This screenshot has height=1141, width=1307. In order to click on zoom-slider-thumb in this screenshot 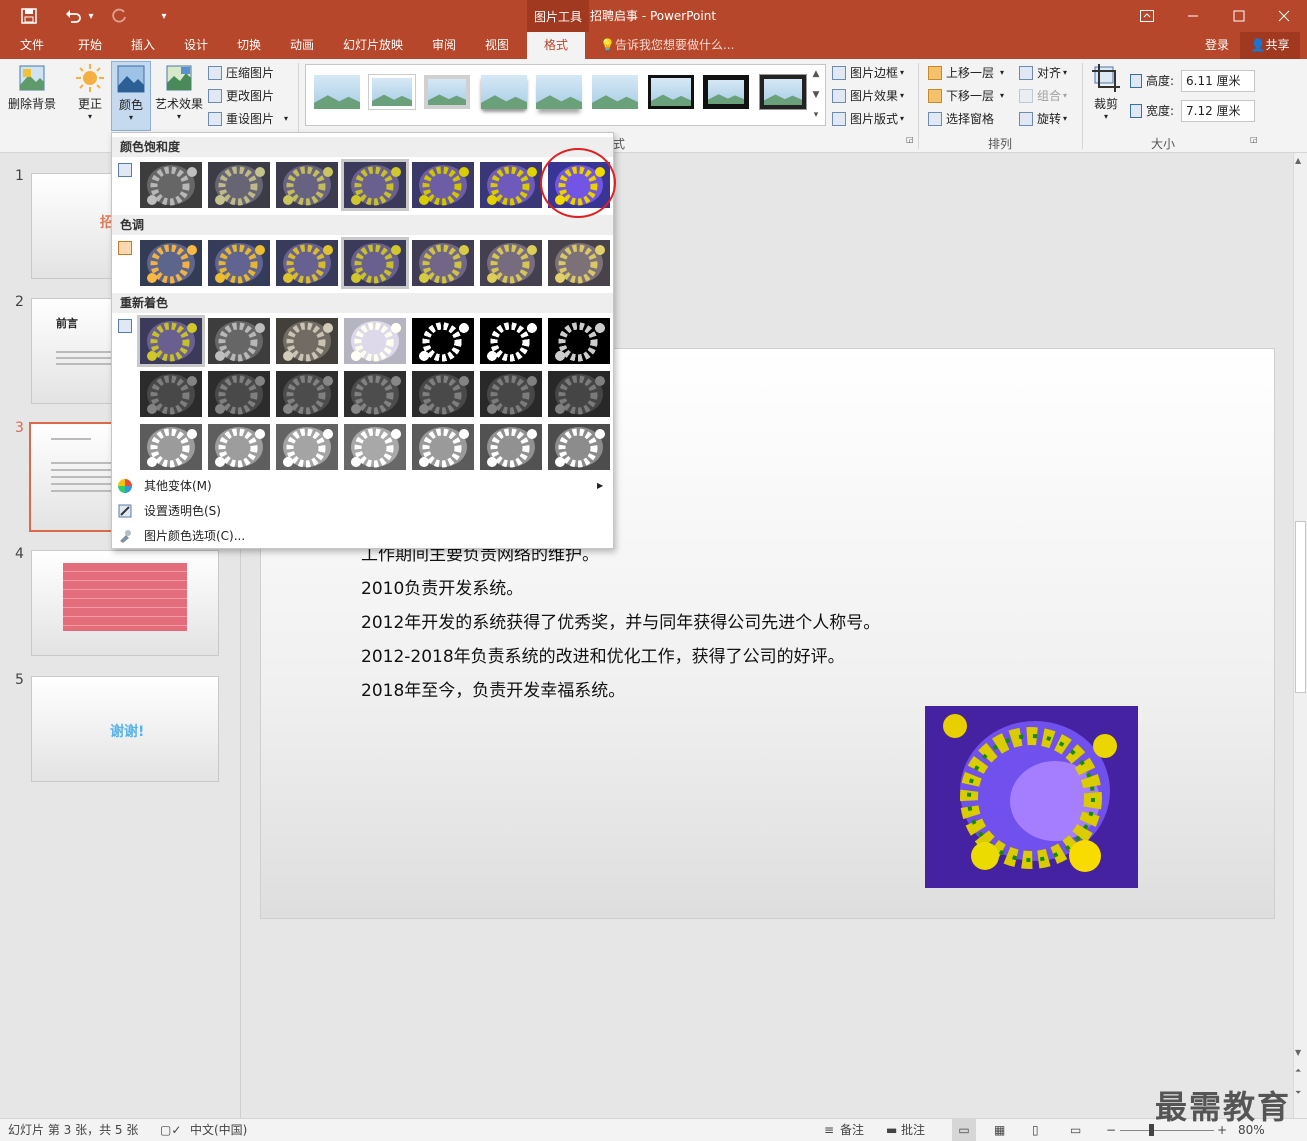, I will do `click(1151, 1130)`.